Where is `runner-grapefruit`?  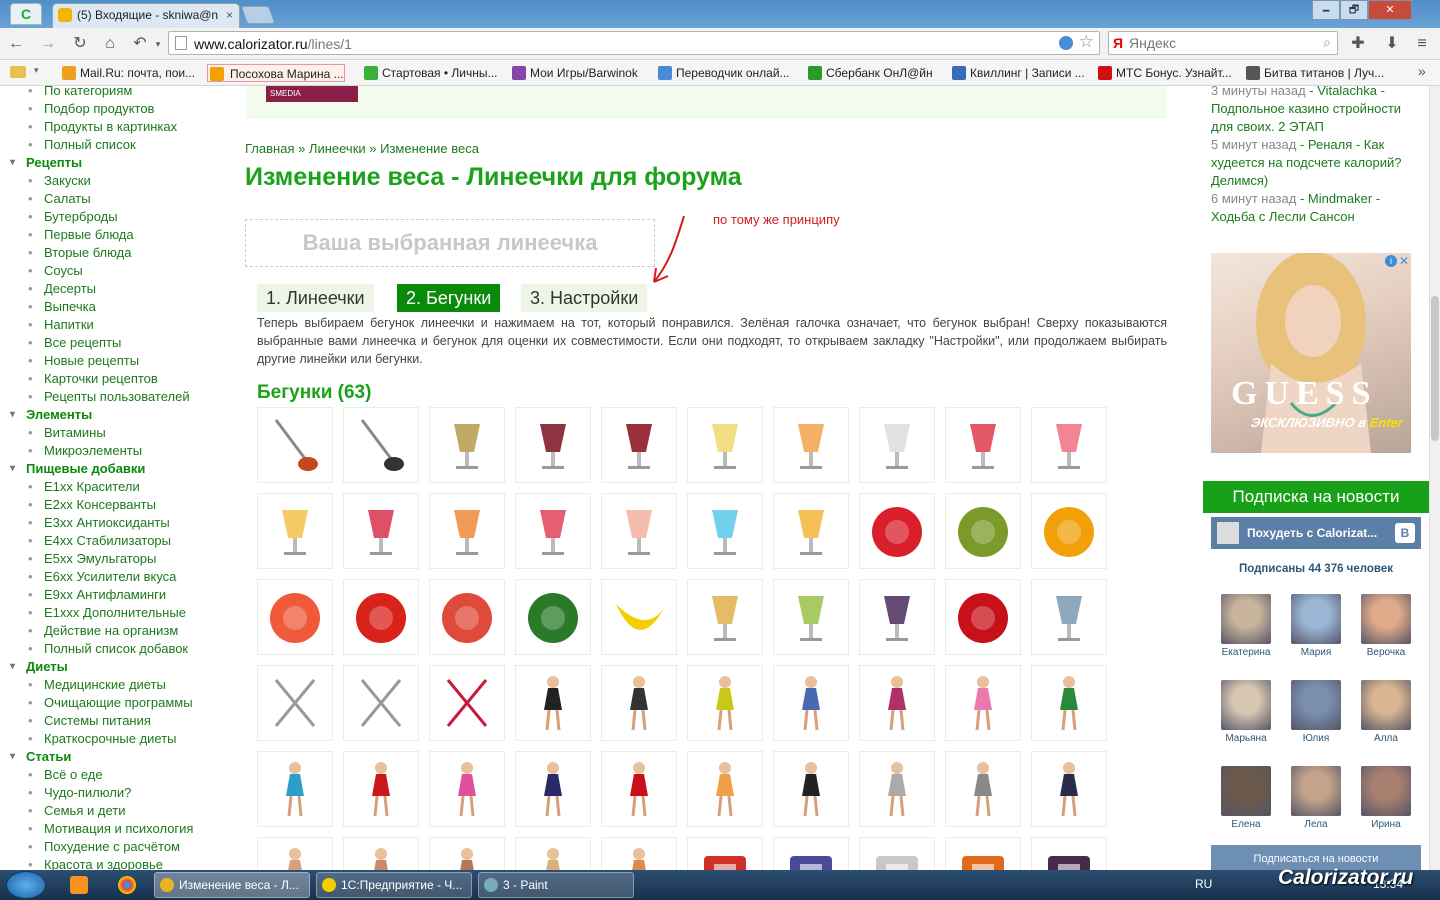
runner-grapefruit is located at coordinates (295, 617).